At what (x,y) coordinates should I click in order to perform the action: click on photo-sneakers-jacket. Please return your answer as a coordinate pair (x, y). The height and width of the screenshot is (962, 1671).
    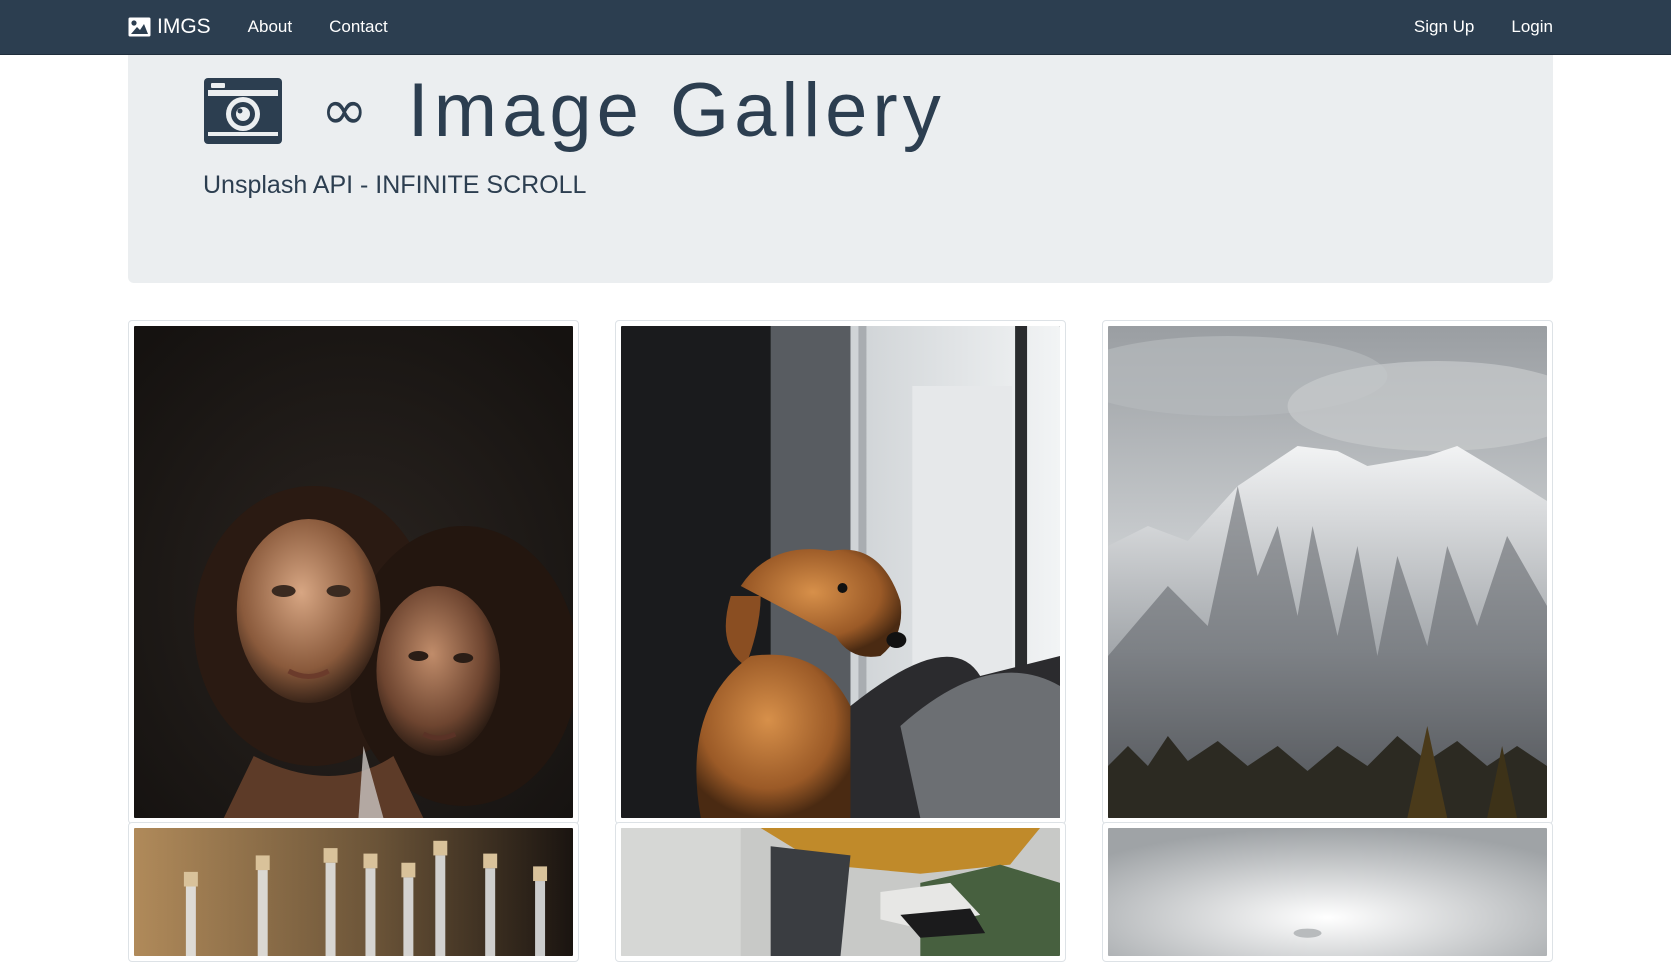
    Looking at the image, I should click on (840, 892).